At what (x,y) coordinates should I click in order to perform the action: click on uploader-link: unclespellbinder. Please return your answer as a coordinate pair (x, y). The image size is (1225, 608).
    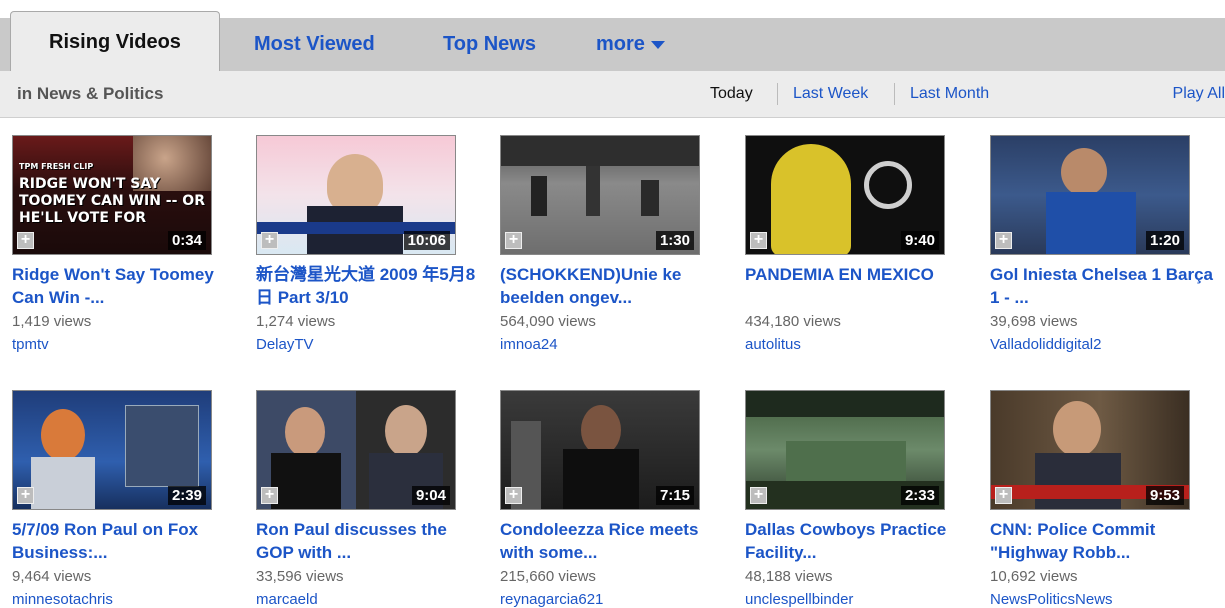
    Looking at the image, I should click on (799, 599).